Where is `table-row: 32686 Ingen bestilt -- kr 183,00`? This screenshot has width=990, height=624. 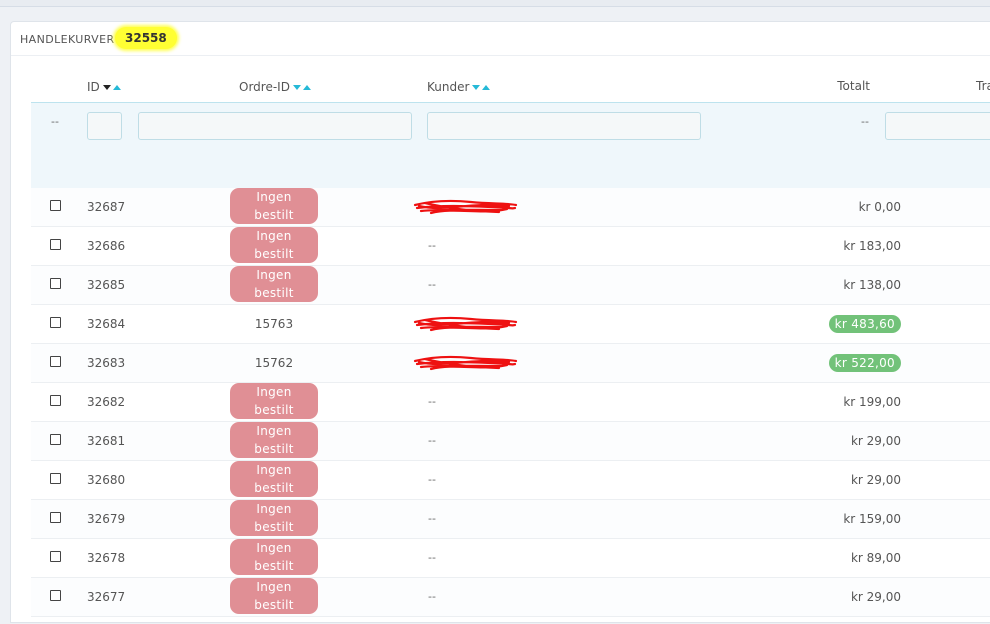
table-row: 32686 Ingen bestilt -- kr 183,00 is located at coordinates (510, 246).